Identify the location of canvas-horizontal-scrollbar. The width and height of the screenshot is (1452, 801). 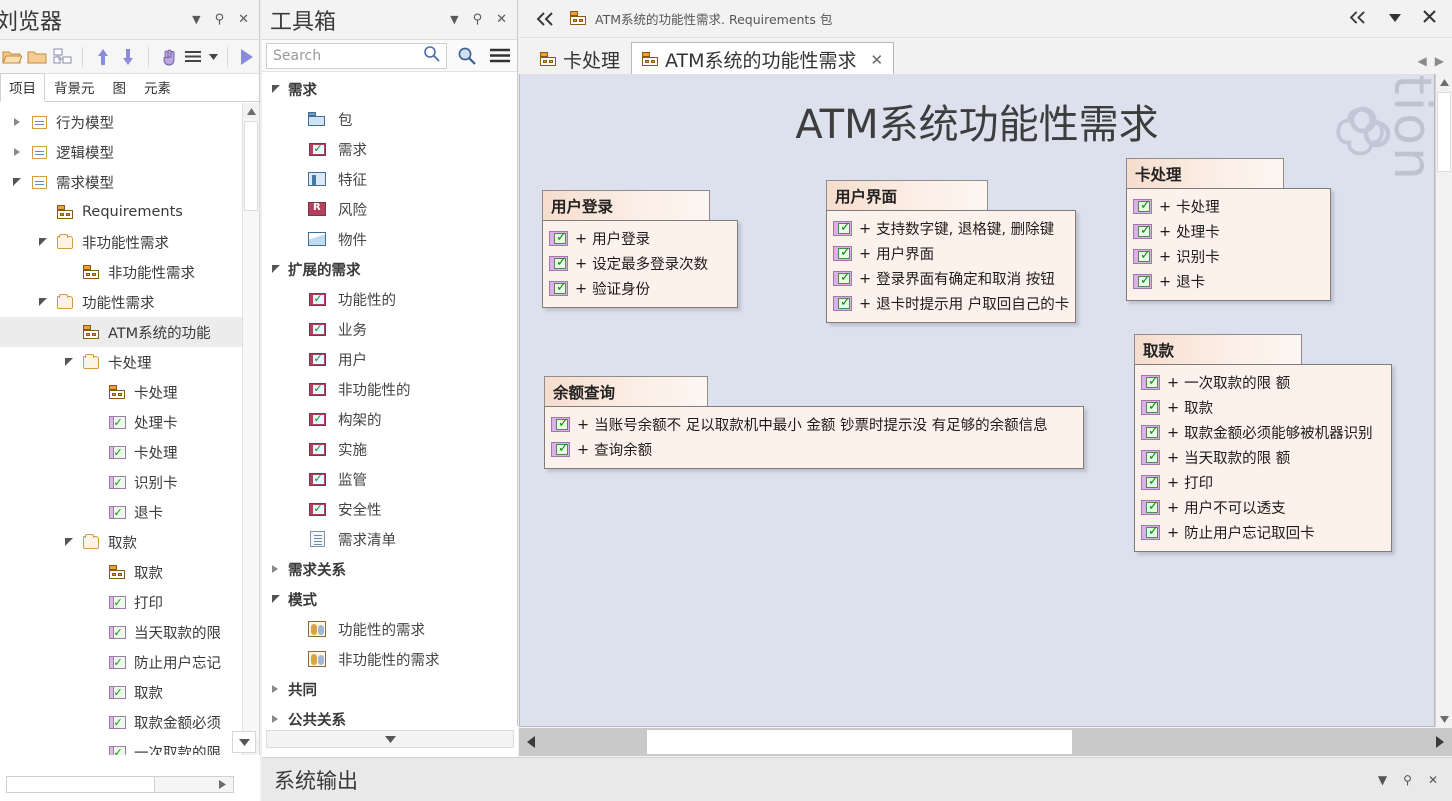
(985, 742).